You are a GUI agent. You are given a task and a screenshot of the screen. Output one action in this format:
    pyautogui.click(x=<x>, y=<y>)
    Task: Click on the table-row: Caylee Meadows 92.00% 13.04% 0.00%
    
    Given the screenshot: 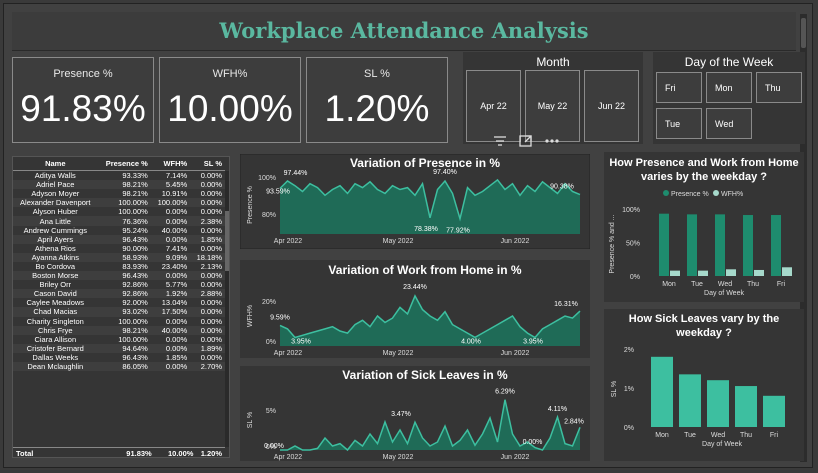 What is the action you would take?
    pyautogui.click(x=119, y=302)
    